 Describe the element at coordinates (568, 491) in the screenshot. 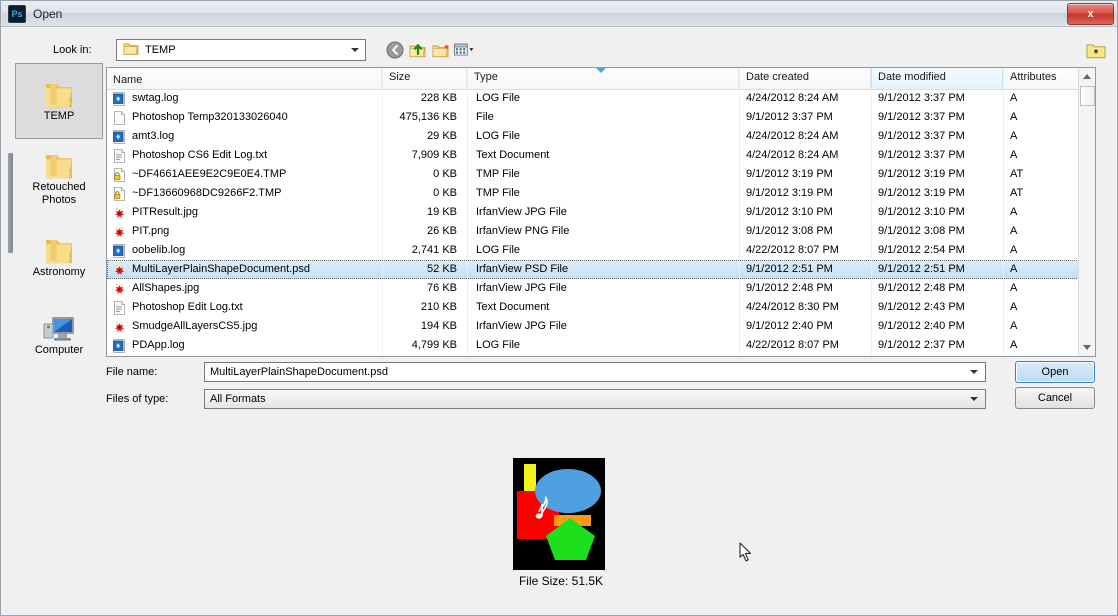

I see `blue-ellipse` at that location.